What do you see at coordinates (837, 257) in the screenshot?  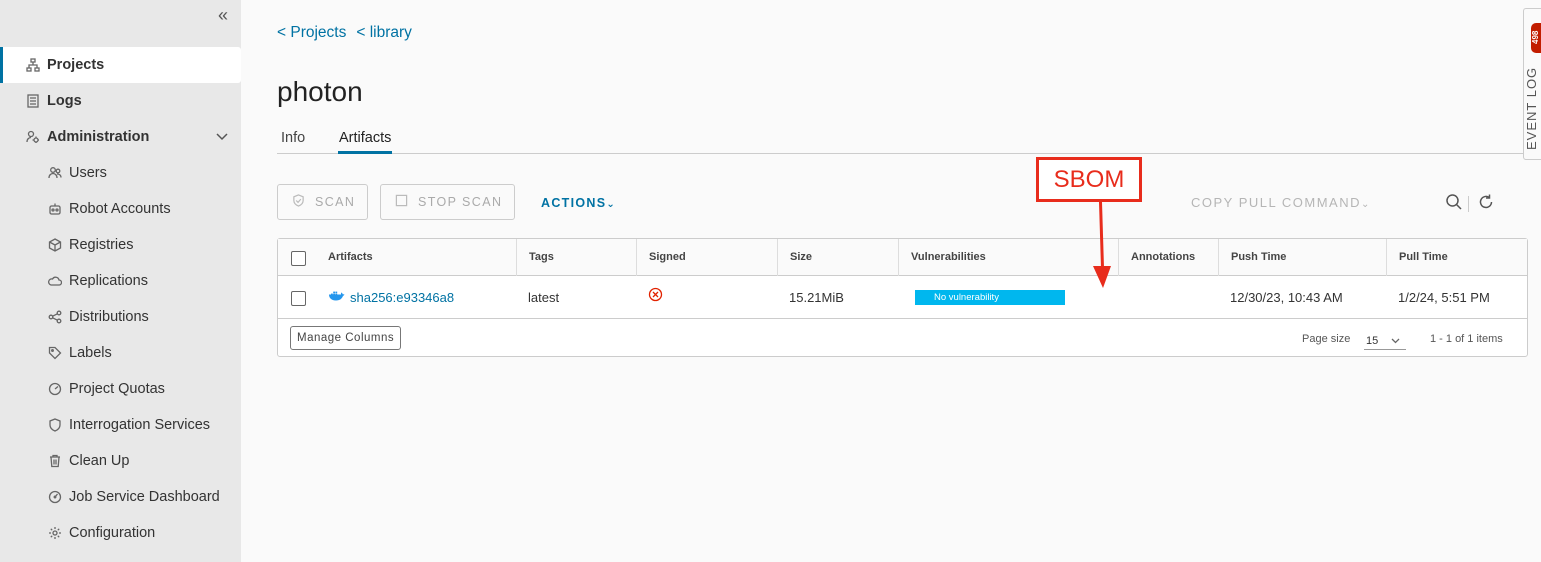 I see `column-header-size: Size` at bounding box center [837, 257].